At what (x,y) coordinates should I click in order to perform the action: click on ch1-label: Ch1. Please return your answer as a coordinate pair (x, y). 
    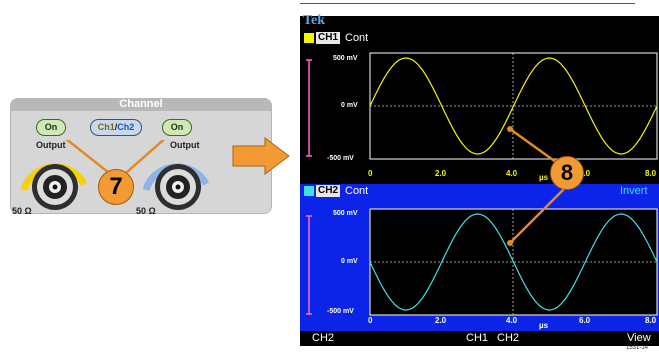
    Looking at the image, I should click on (106, 127).